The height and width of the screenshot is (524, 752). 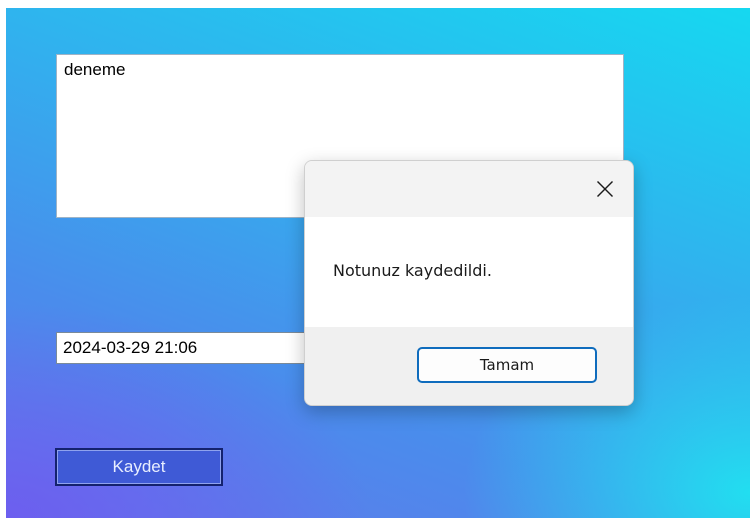 I want to click on dialog-footer: Tamam, so click(x=469, y=366).